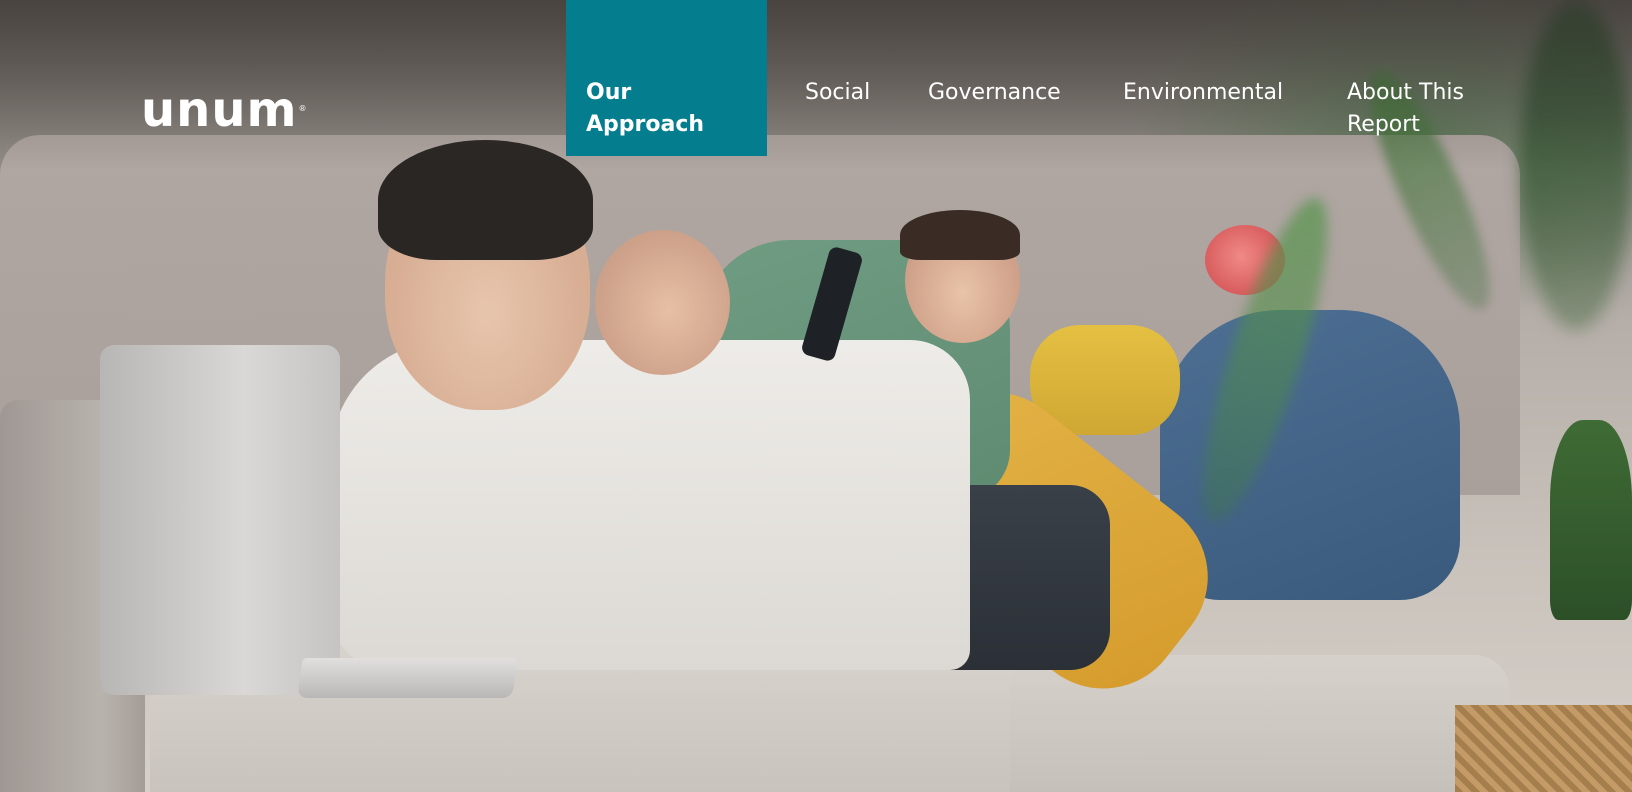 The image size is (1632, 792). Describe the element at coordinates (837, 78) in the screenshot. I see `nav-item-social: Social` at that location.